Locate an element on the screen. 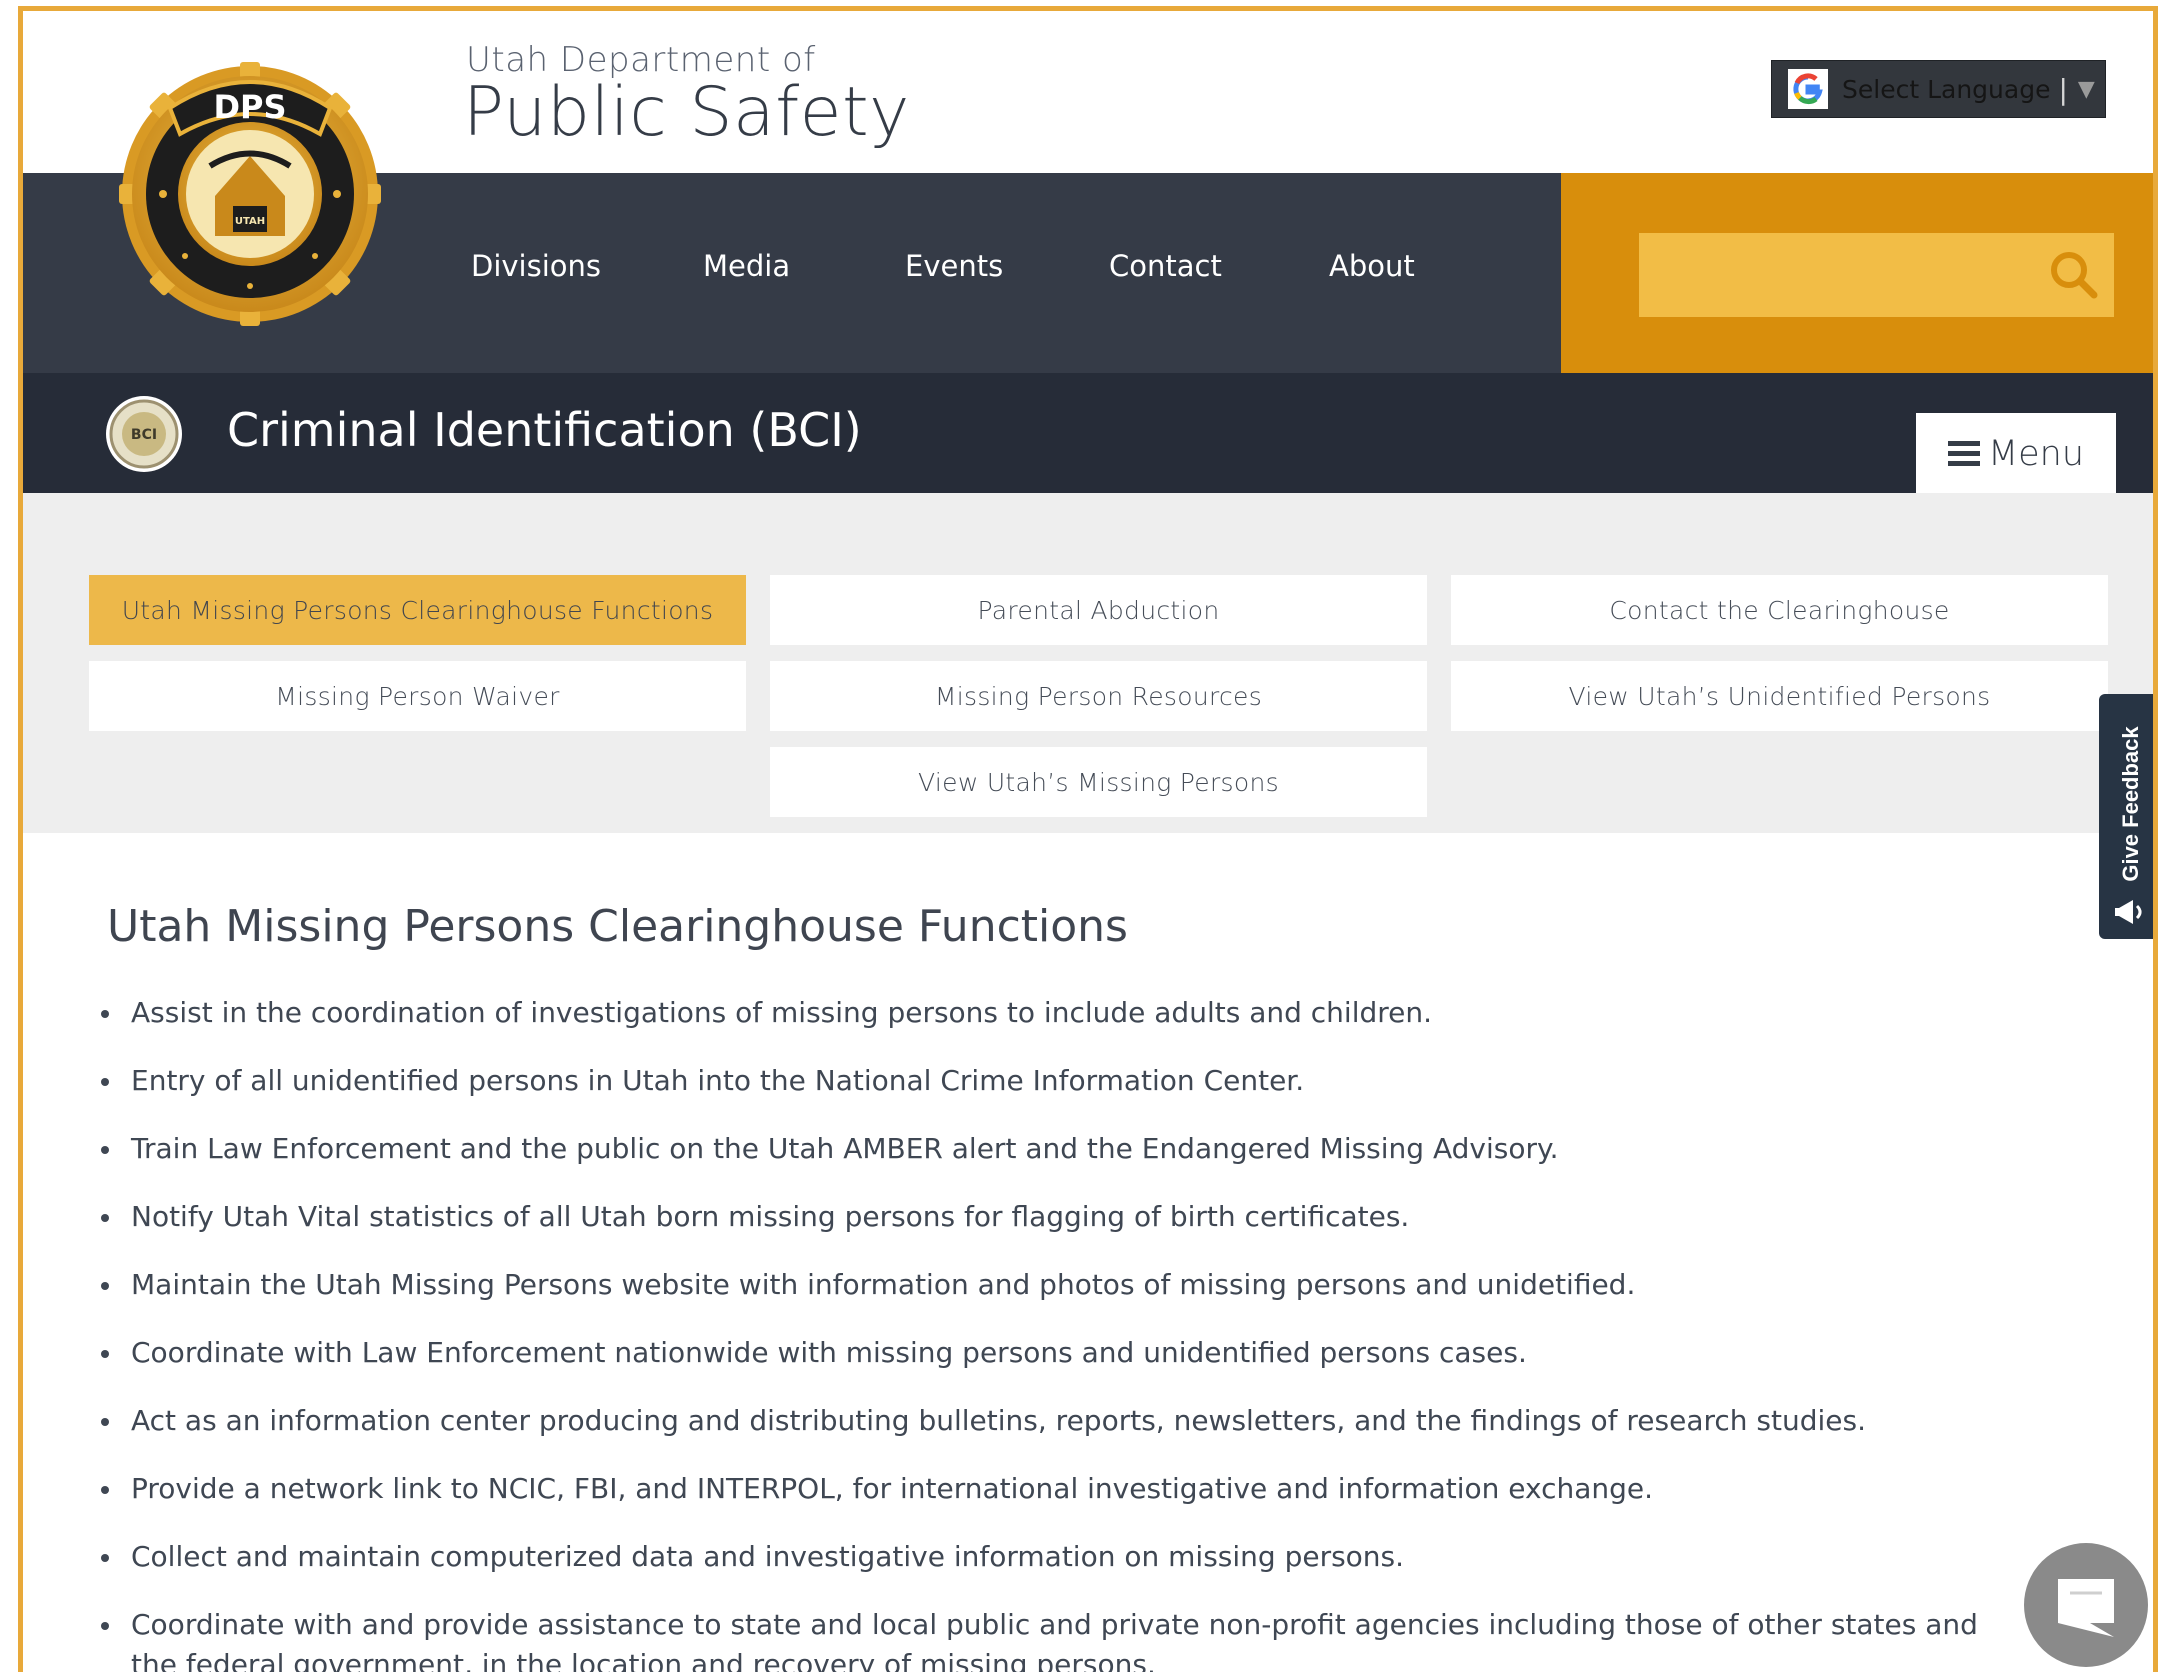 The image size is (2171, 1672). chat-button is located at coordinates (2086, 1605).